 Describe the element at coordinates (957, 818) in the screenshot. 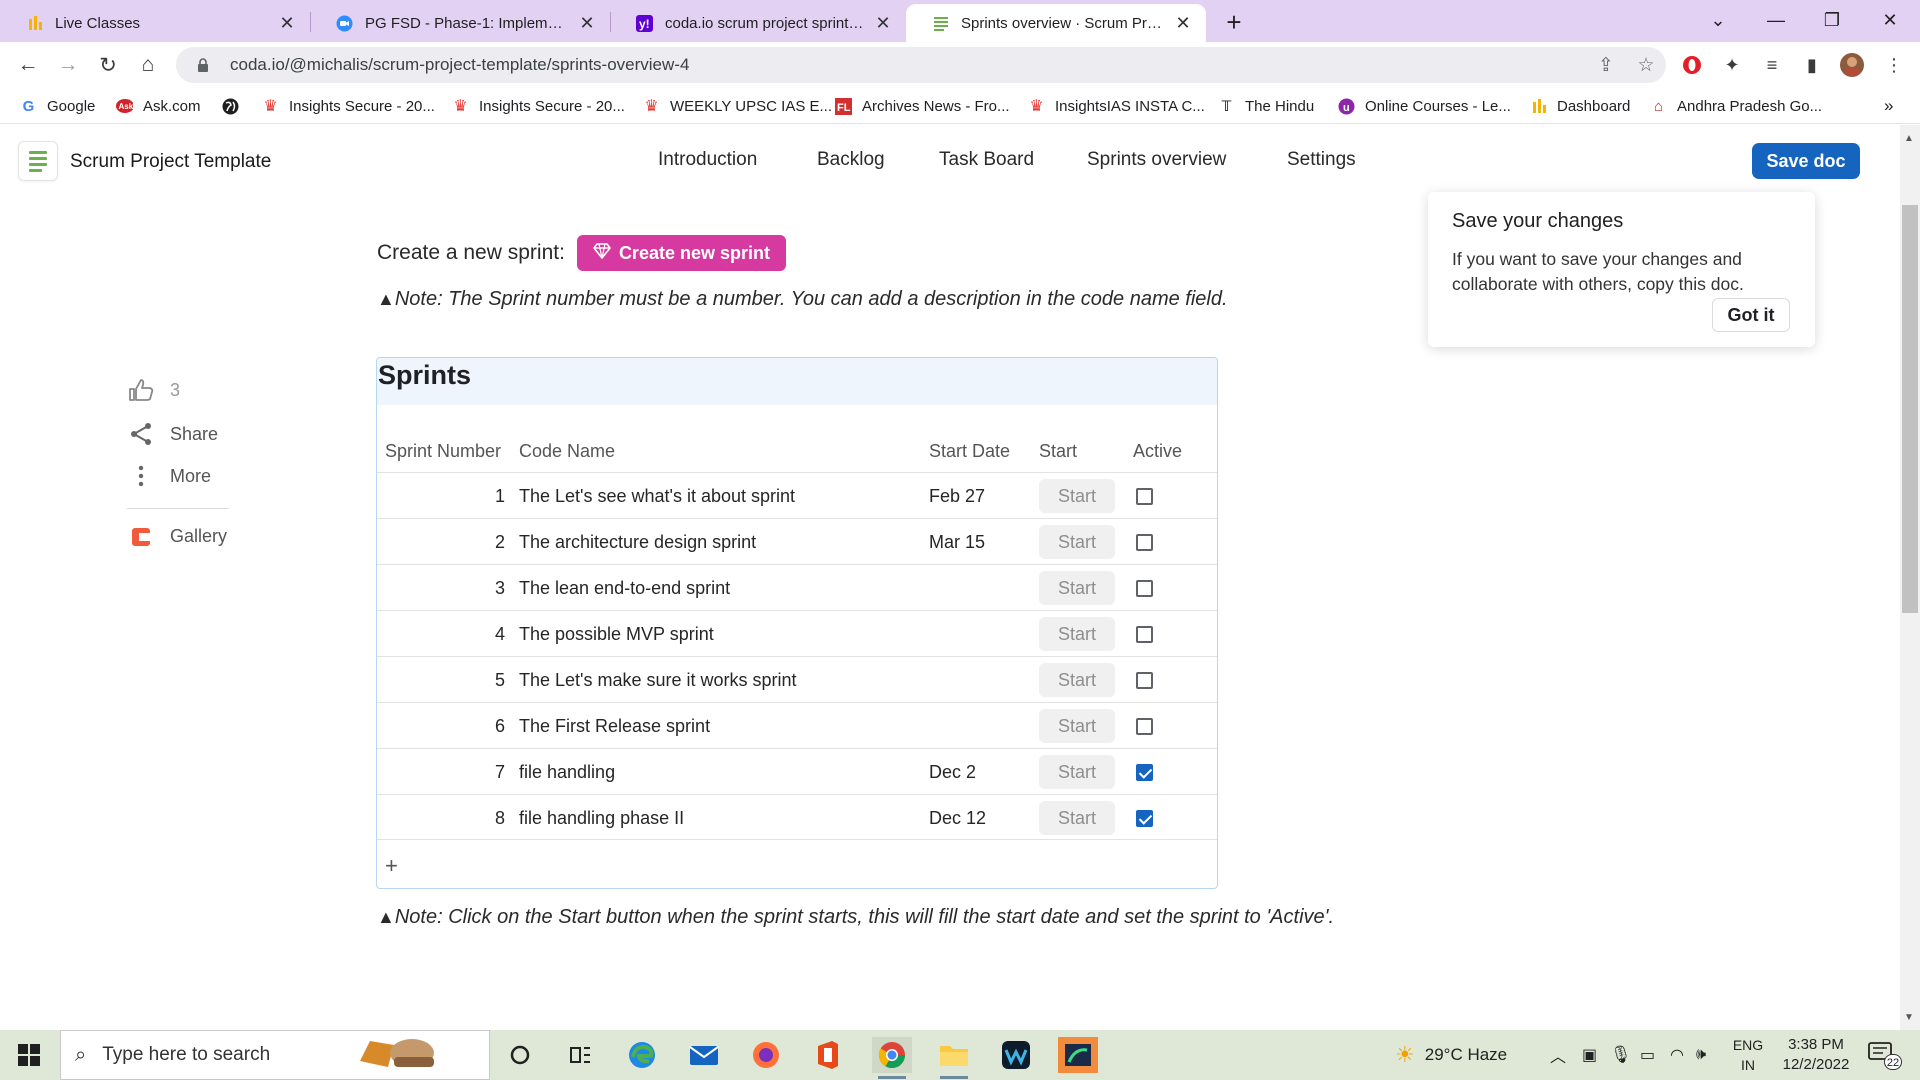

I see `start-date-cell: Dec 12` at that location.